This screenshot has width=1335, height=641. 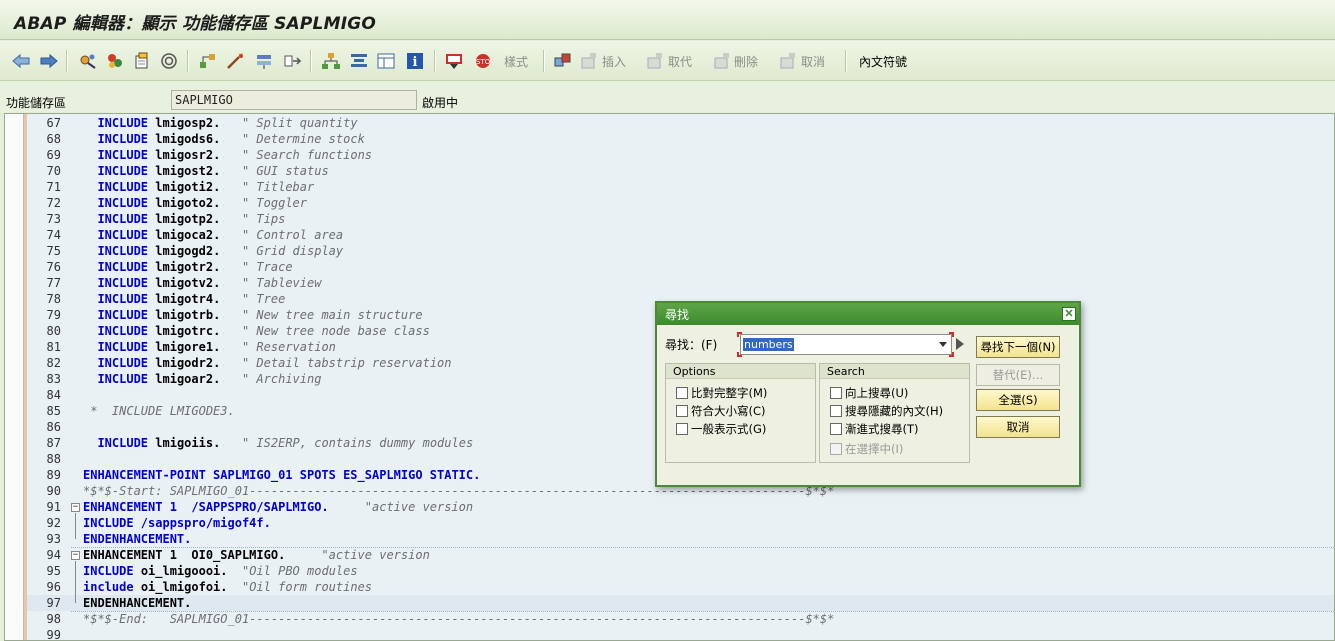 What do you see at coordinates (53, 219) in the screenshot?
I see `line-number: 73` at bounding box center [53, 219].